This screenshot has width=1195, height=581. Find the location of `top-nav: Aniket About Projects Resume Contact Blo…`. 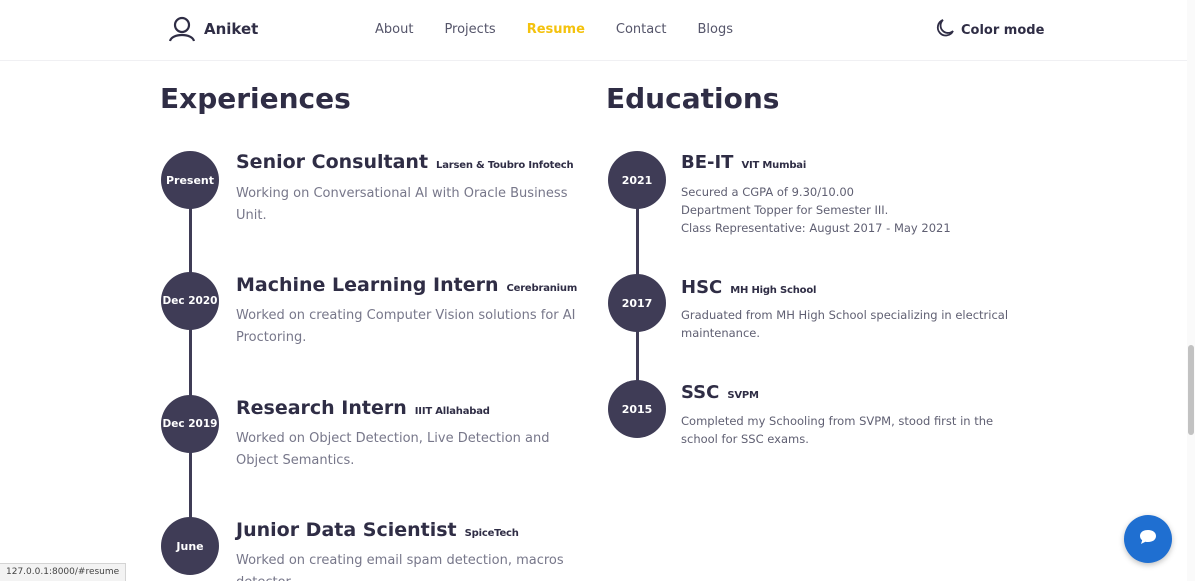

top-nav: Aniket About Projects Resume Contact Blo… is located at coordinates (597, 30).